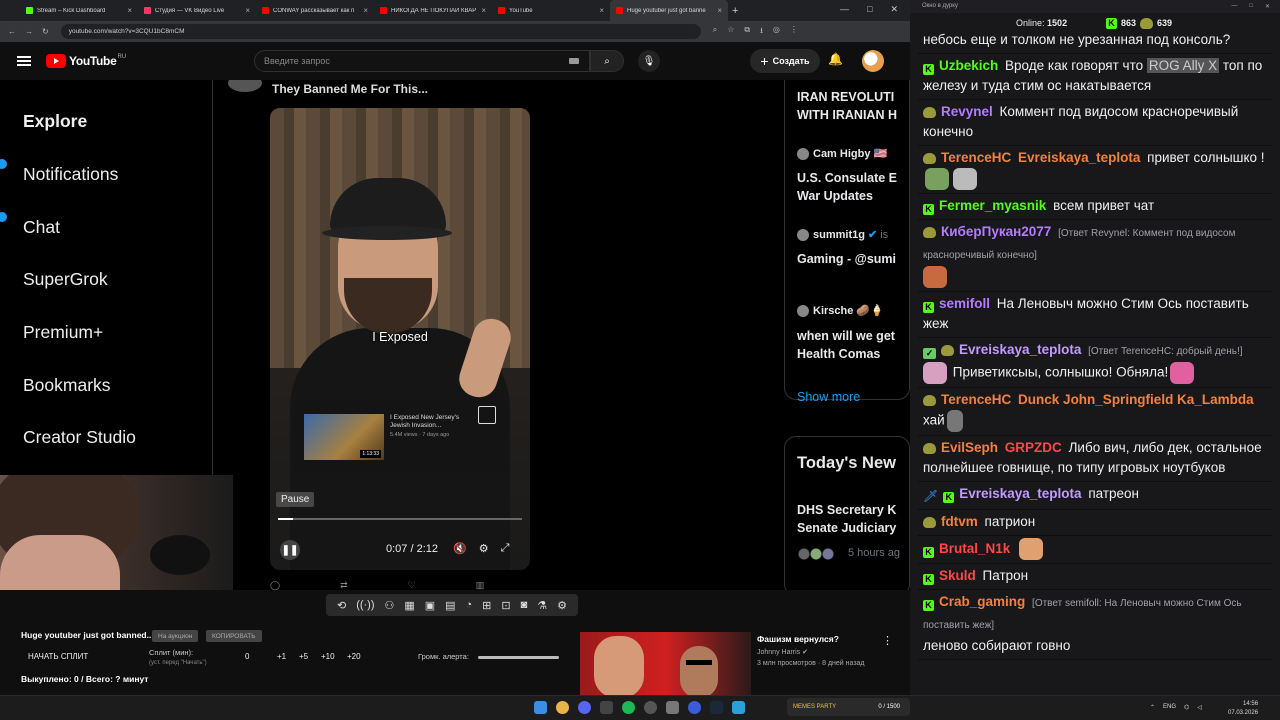 This screenshot has height=720, width=1280. What do you see at coordinates (959, 521) in the screenshot?
I see `chat-username: fdtvm` at bounding box center [959, 521].